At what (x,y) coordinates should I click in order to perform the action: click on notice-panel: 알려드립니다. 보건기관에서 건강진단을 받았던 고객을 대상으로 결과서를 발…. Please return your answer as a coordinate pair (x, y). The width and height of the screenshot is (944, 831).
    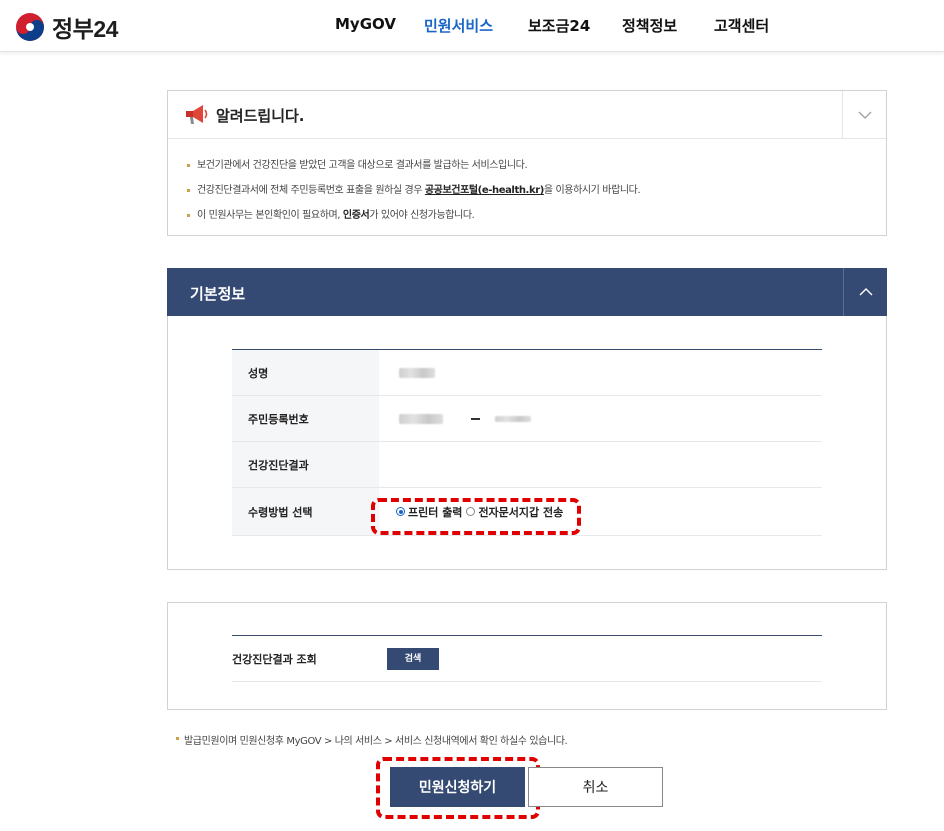
    Looking at the image, I should click on (527, 163).